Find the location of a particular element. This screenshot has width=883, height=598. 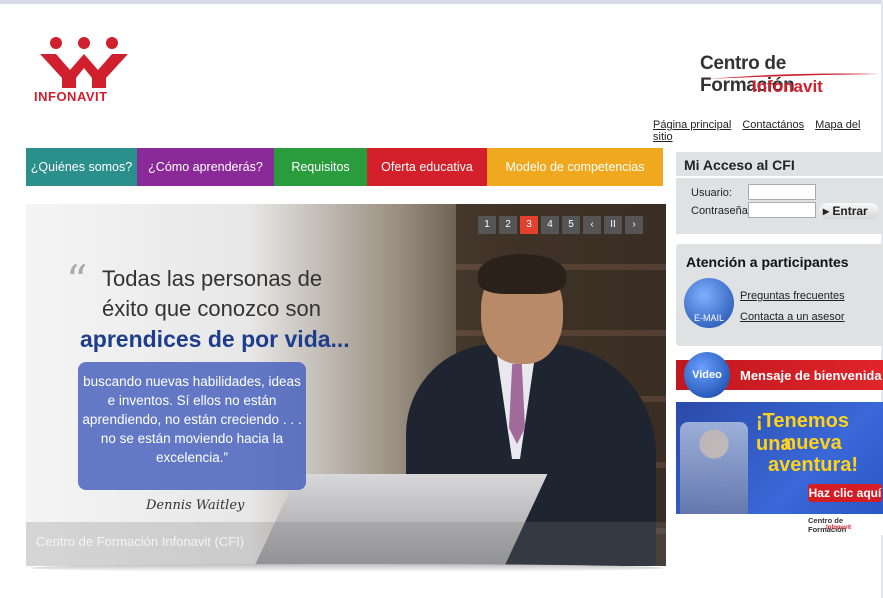

promo-click-button: Haz clic aquí is located at coordinates (845, 493).